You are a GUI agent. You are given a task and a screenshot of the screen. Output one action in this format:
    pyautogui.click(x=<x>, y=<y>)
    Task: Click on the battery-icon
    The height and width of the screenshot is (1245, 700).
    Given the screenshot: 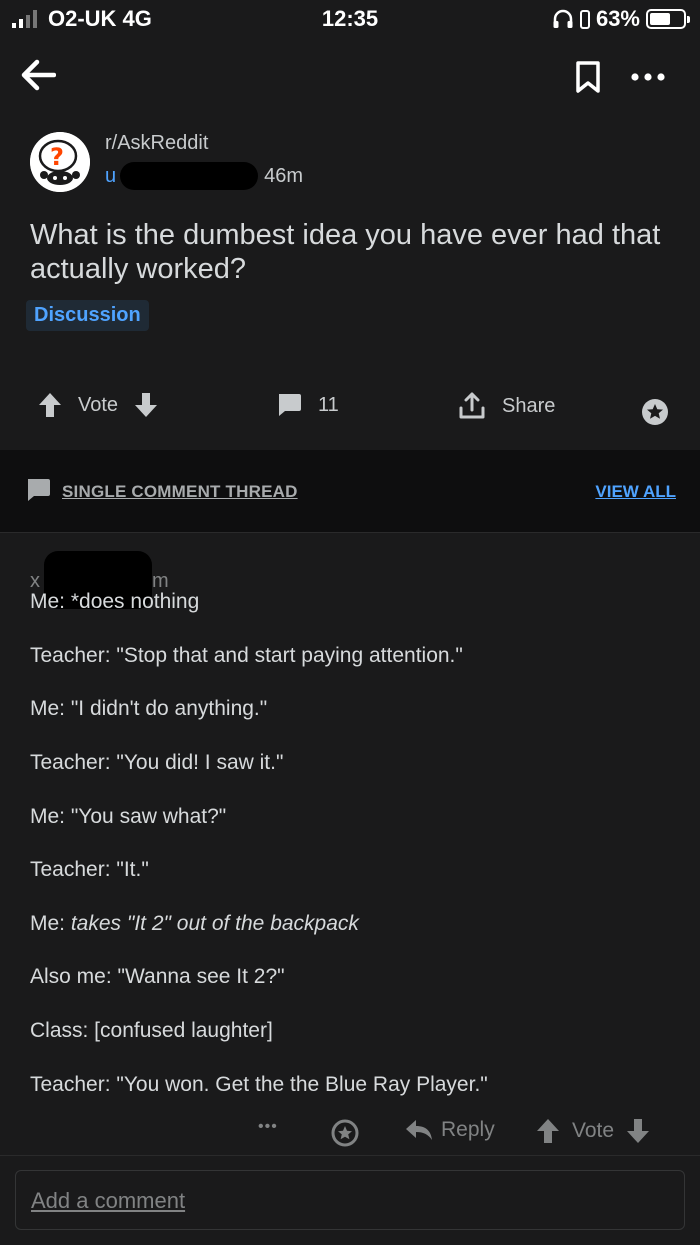 What is the action you would take?
    pyautogui.click(x=668, y=19)
    